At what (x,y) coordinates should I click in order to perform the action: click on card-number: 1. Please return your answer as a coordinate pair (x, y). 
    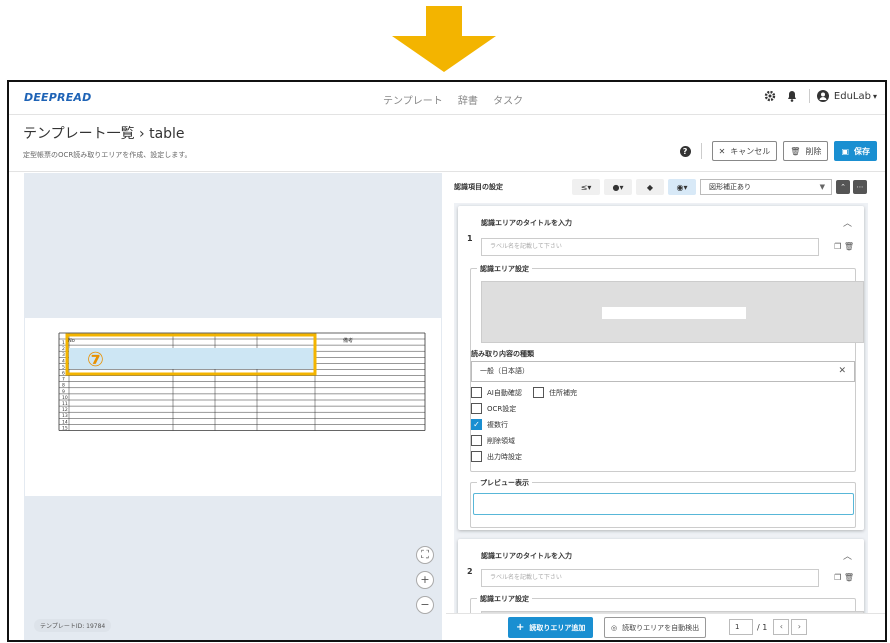
    Looking at the image, I should click on (470, 238).